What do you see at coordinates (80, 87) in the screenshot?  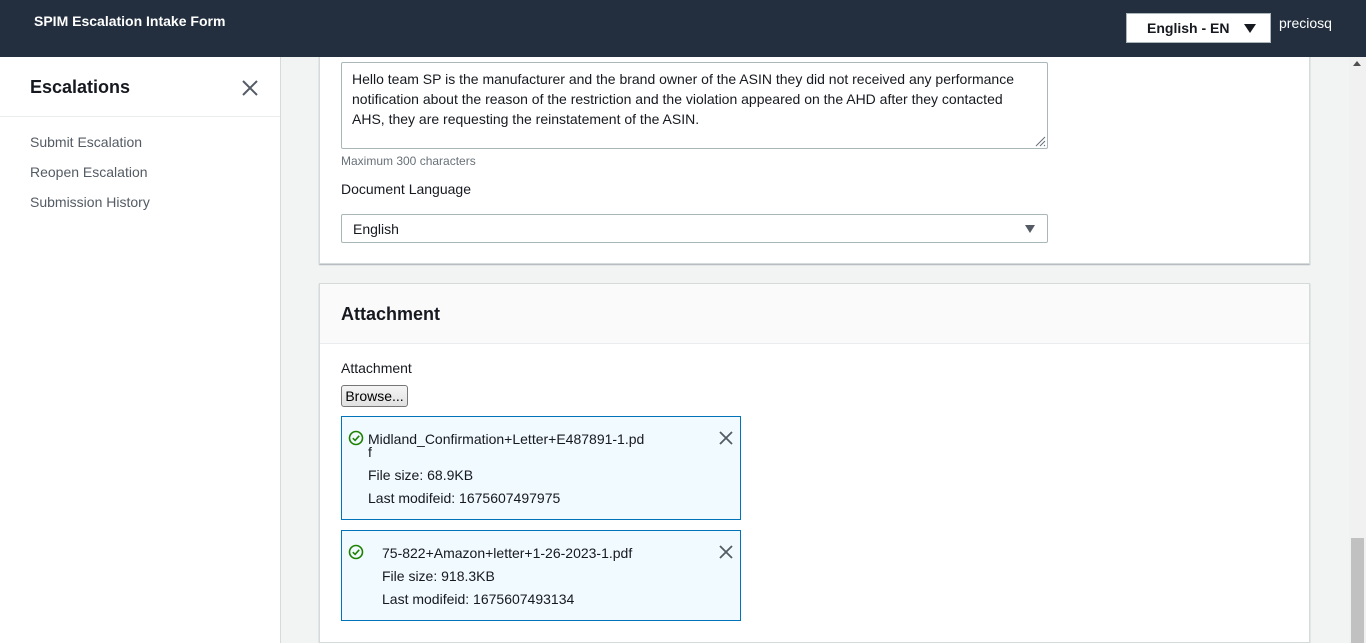 I see `sidebar-title: Escalations` at bounding box center [80, 87].